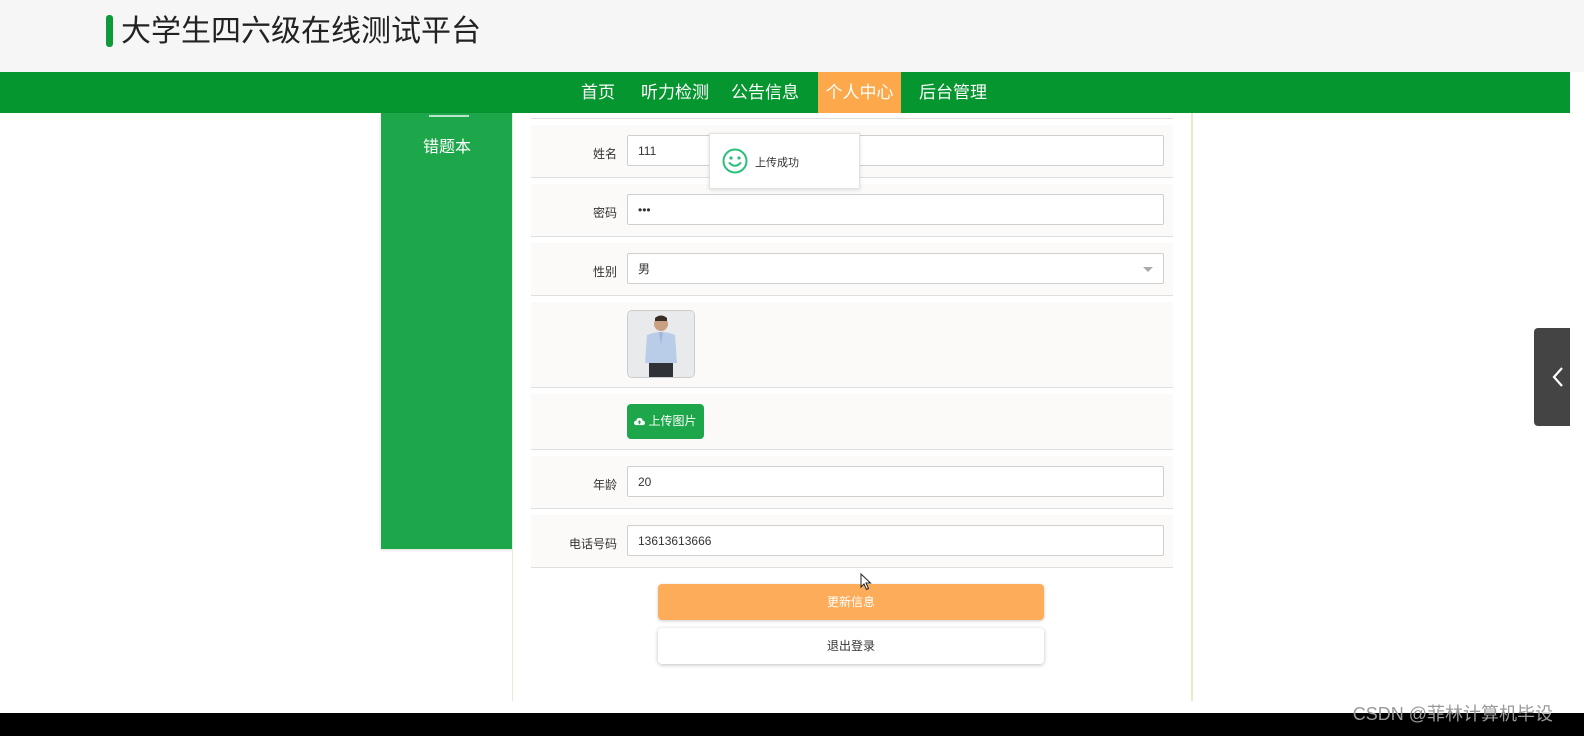 The image size is (1584, 736). I want to click on form-row-upload: 上传图片, so click(852, 422).